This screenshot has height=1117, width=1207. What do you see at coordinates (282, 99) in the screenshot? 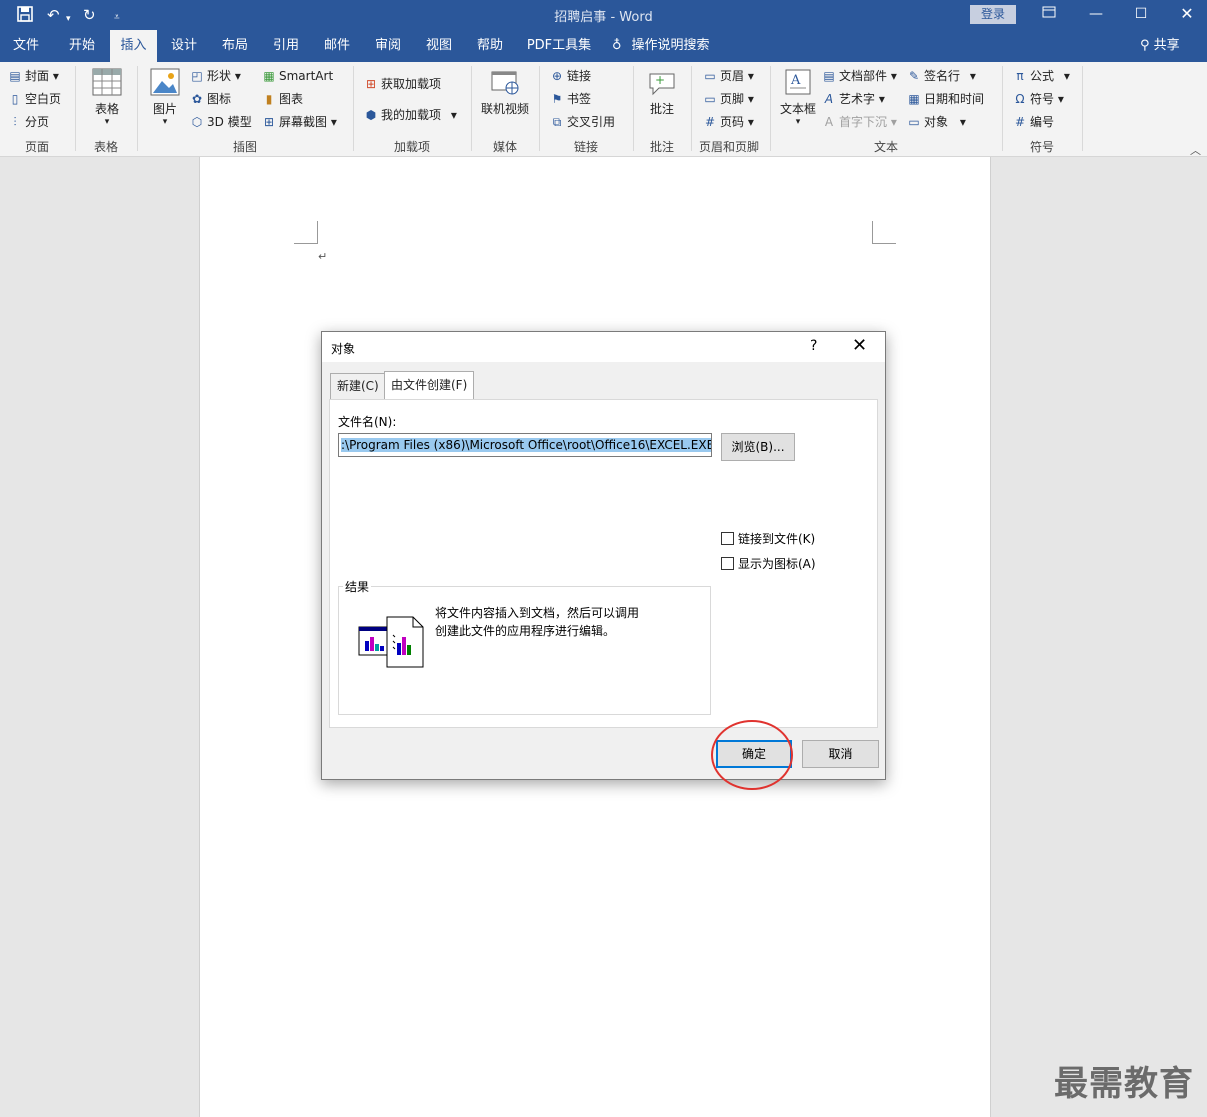
I see `chart-button: ▮ 图表` at bounding box center [282, 99].